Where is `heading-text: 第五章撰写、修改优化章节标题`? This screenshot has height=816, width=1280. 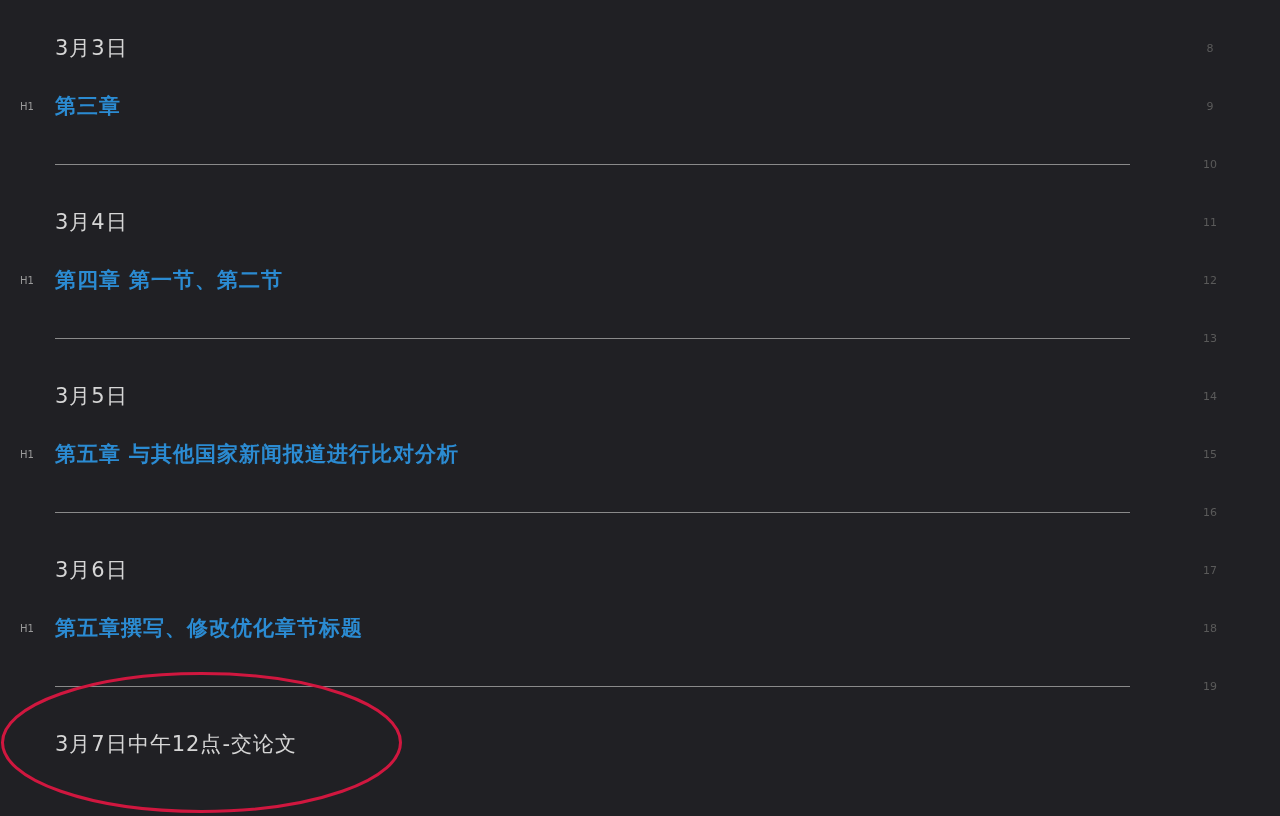 heading-text: 第五章撰写、修改优化章节标题 is located at coordinates (209, 628).